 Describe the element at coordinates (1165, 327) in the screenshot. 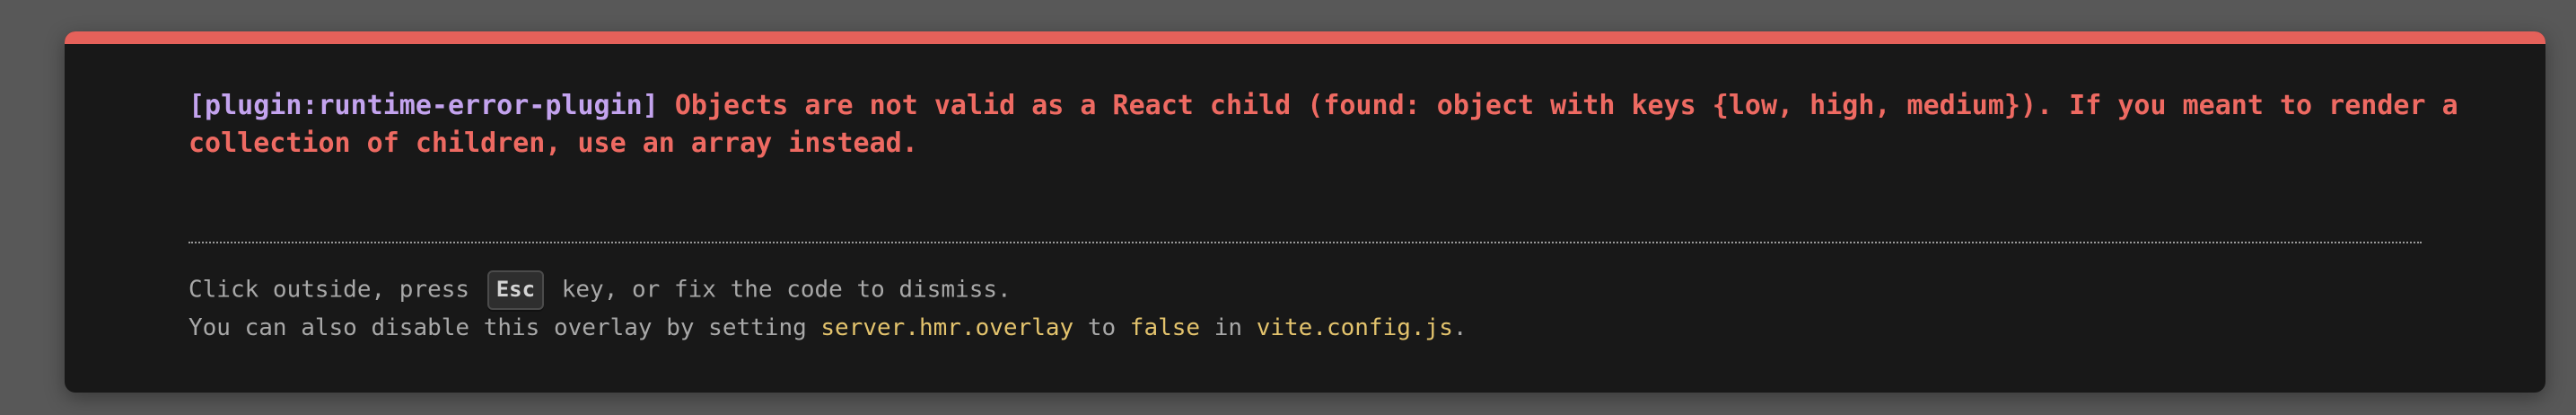

I see `false-value: false` at that location.